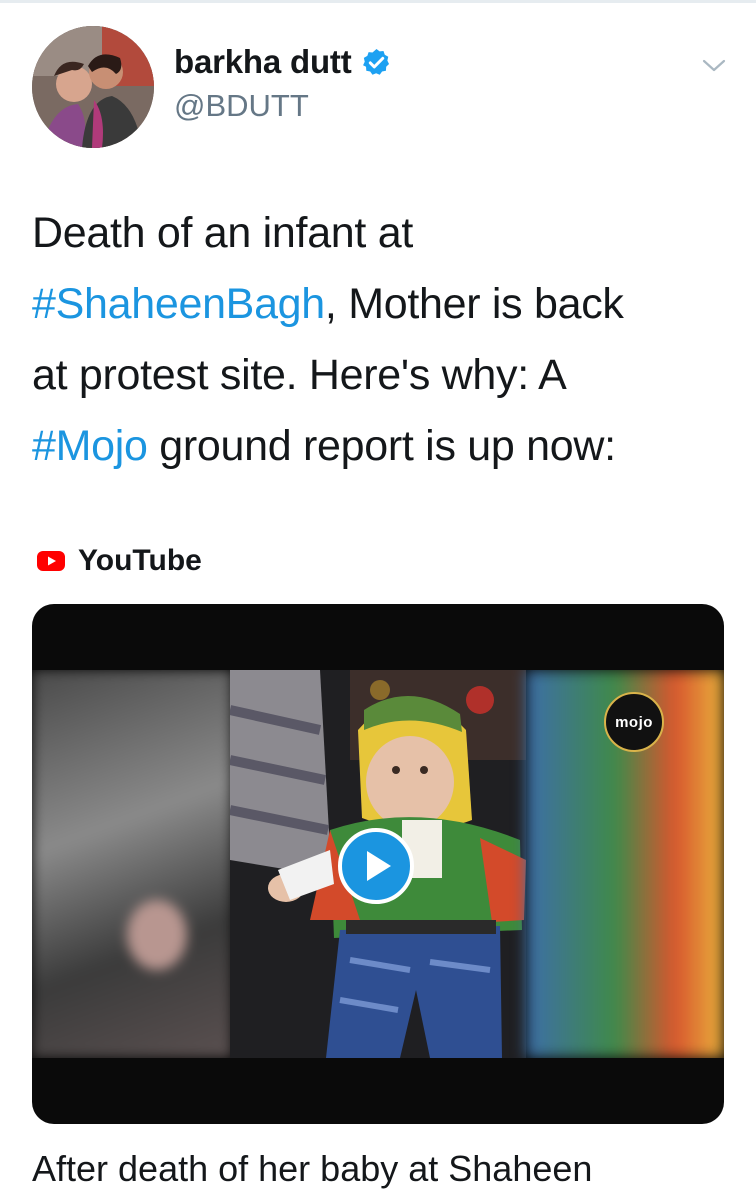  Describe the element at coordinates (222, 233) in the screenshot. I see `tweet-line-1: Death of an infant at` at that location.